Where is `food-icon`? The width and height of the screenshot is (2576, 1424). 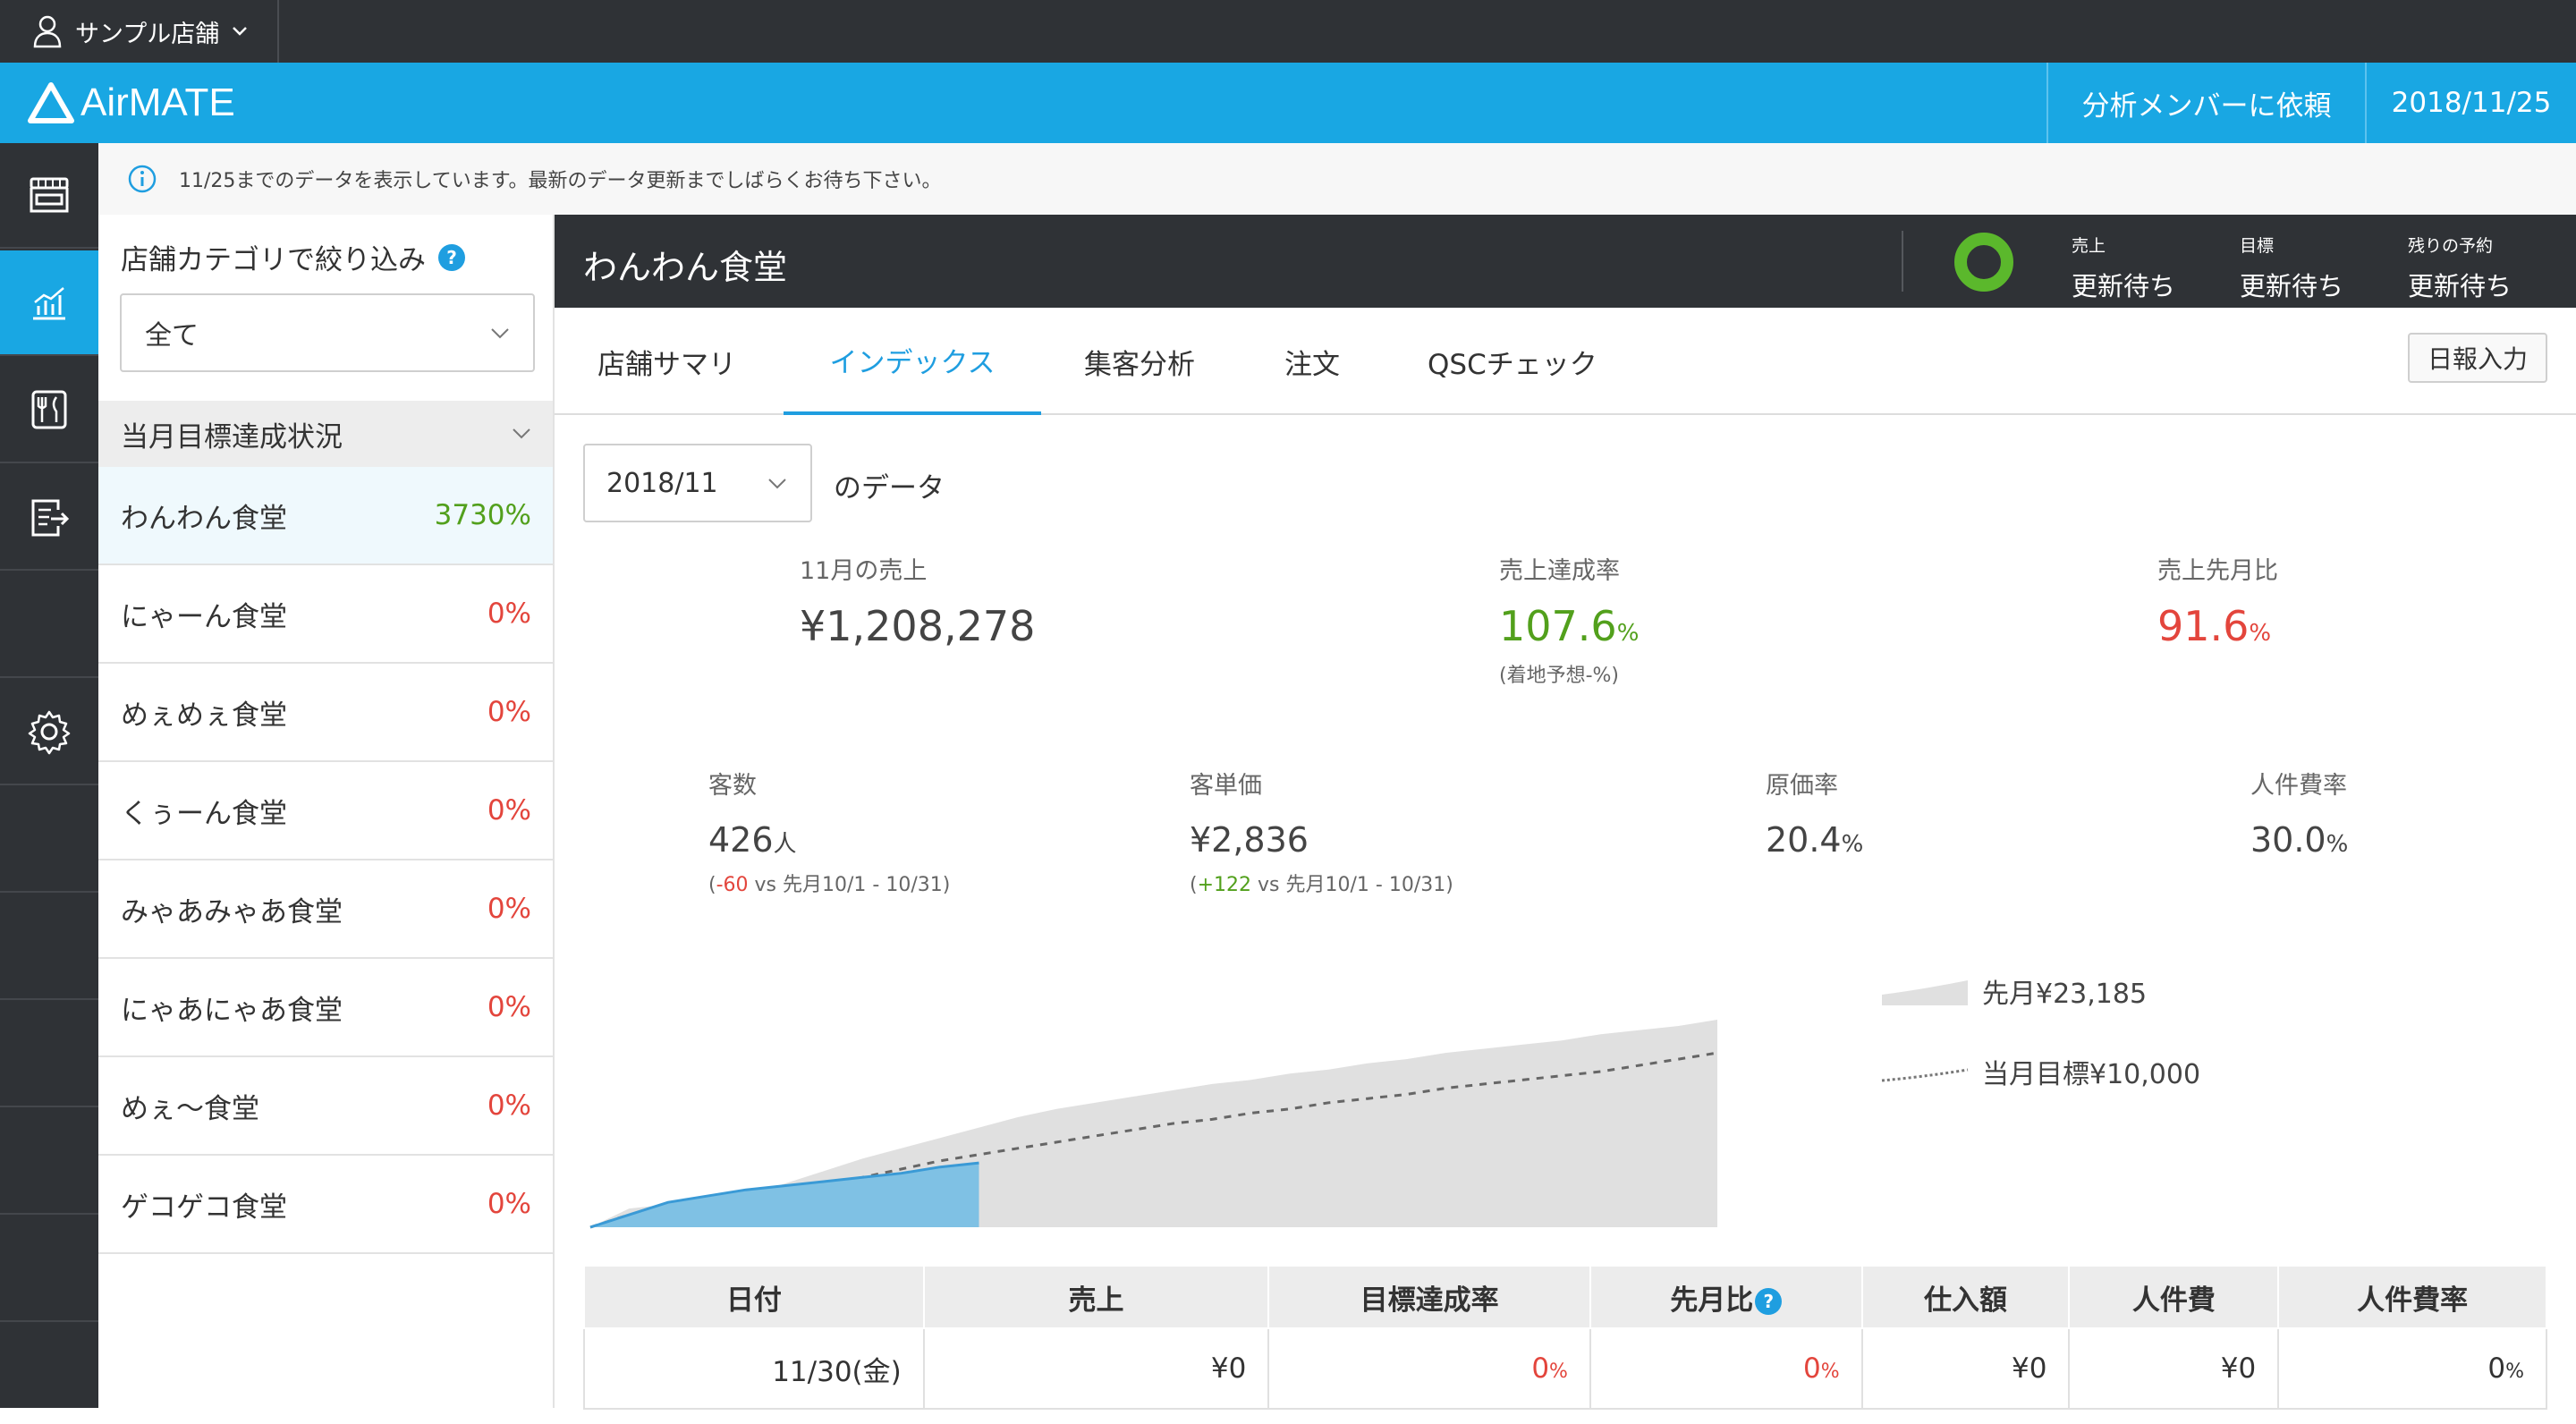 food-icon is located at coordinates (49, 409).